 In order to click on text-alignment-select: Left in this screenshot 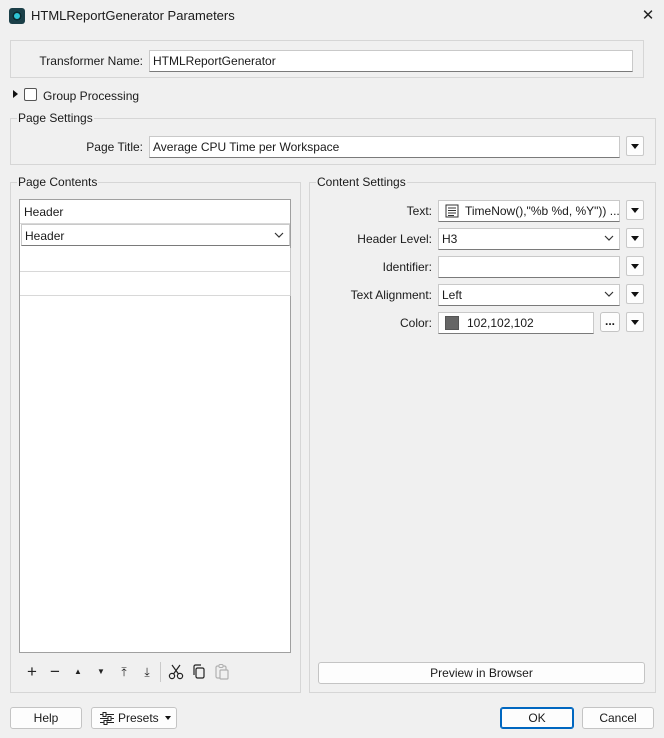, I will do `click(529, 295)`.